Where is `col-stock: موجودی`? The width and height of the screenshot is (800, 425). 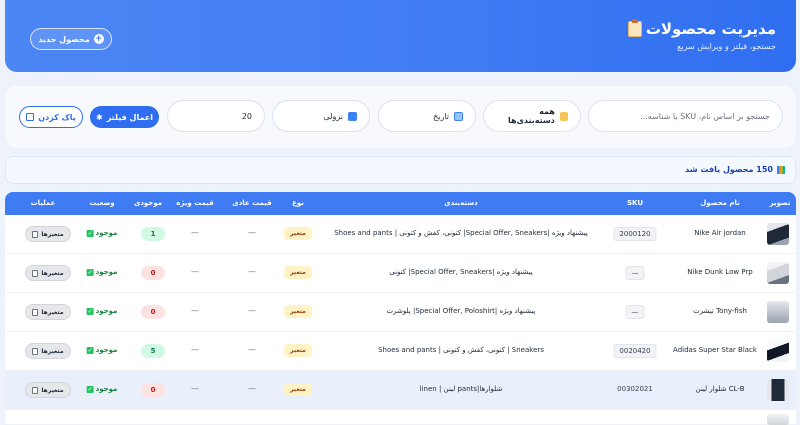 col-stock: موجودی is located at coordinates (148, 203).